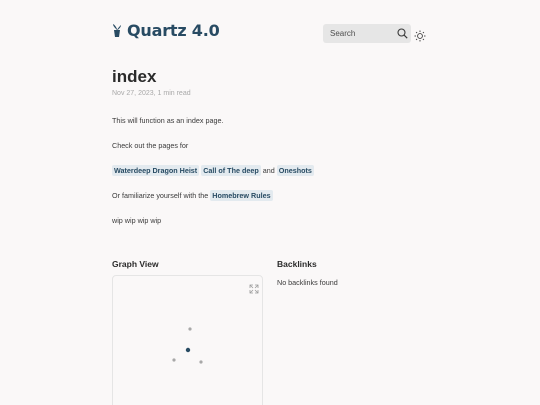  I want to click on link-waterdeep-dragon-heist: Waterdeep Dragon Heist, so click(156, 170).